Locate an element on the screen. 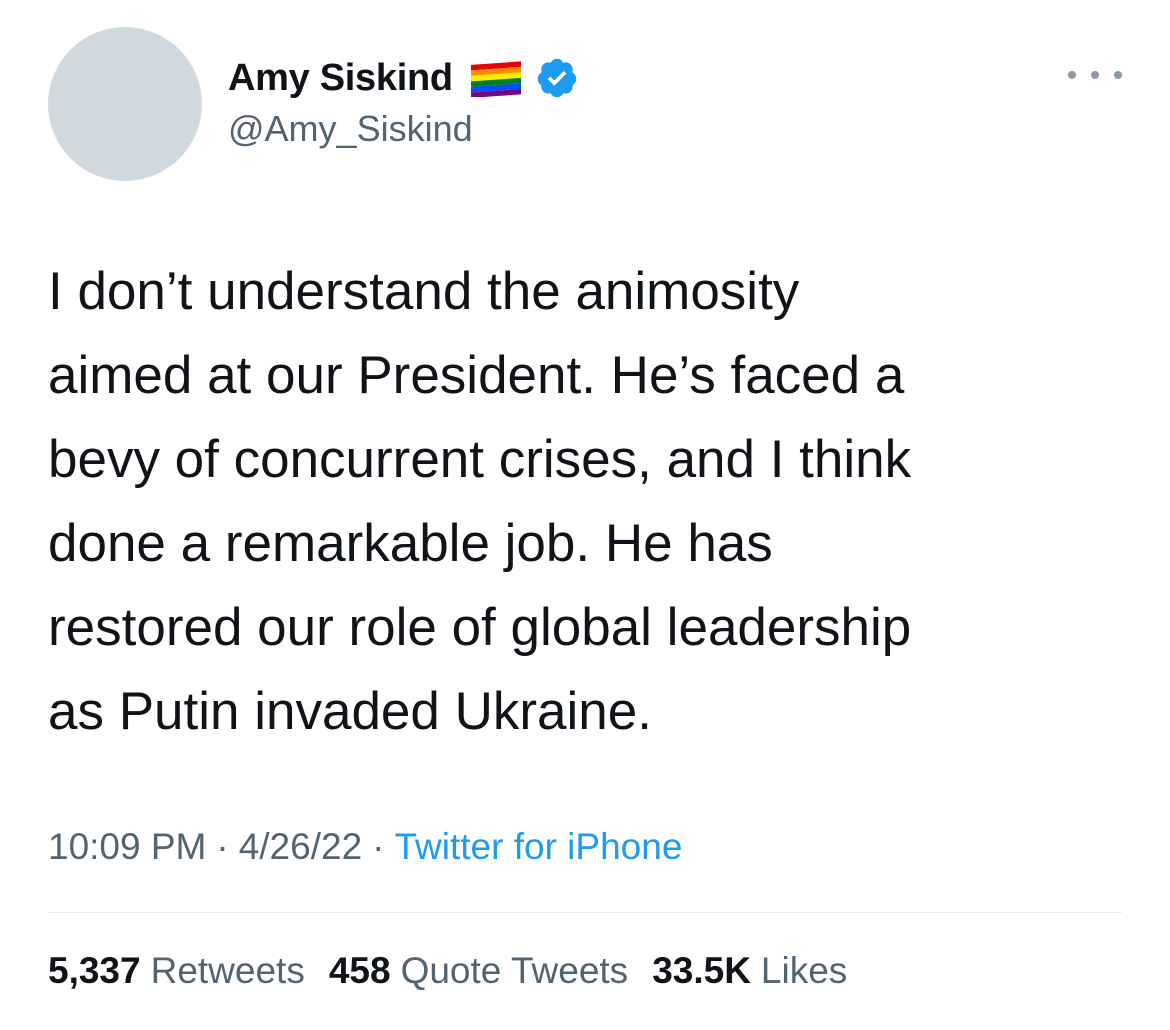  tweet-text-line: aimed at our President. He’s faced a is located at coordinates (476, 375).